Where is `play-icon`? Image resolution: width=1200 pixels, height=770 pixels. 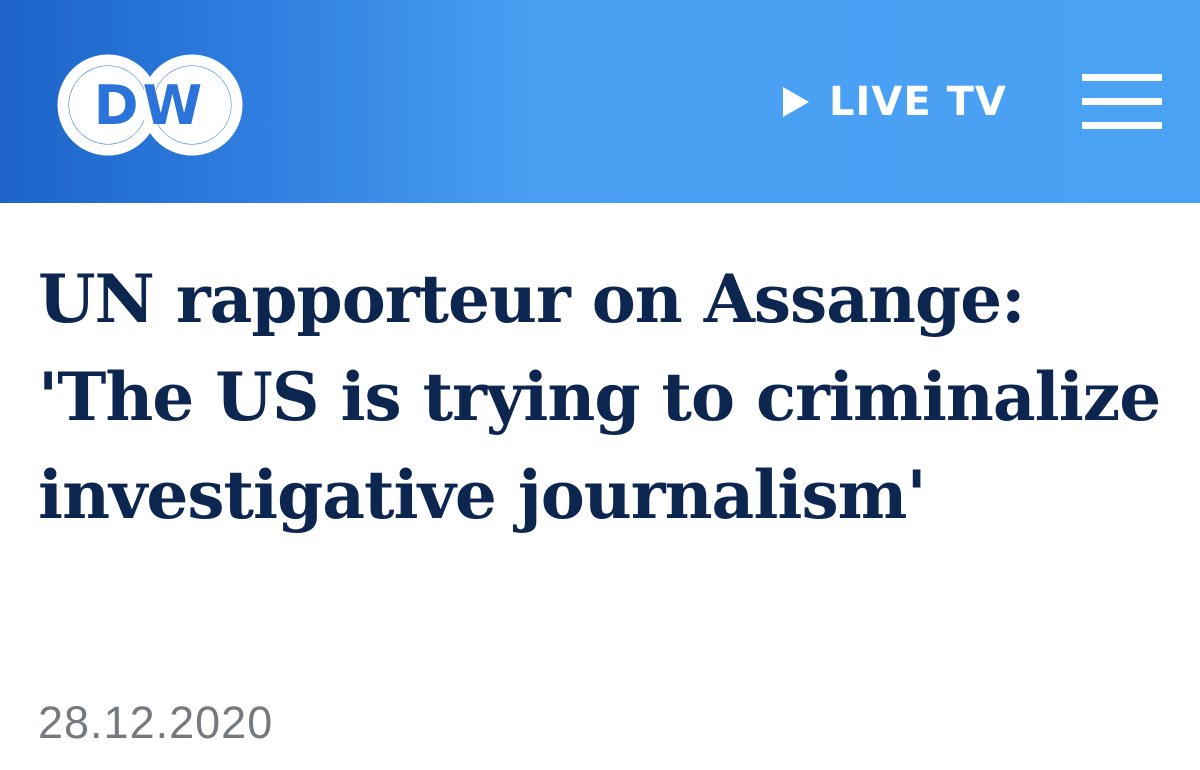
play-icon is located at coordinates (796, 102).